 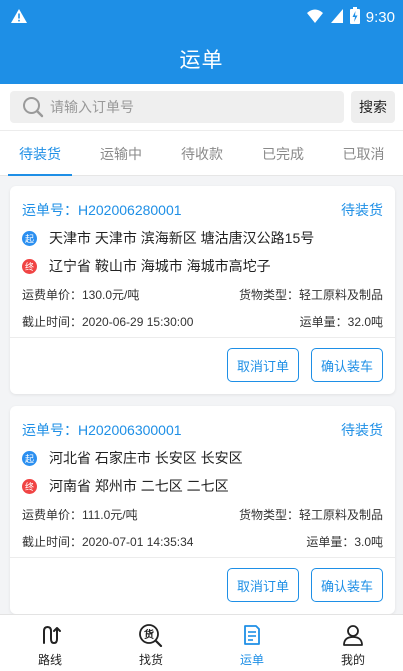 What do you see at coordinates (150, 660) in the screenshot?
I see `nav-label-find-cargo: 找货` at bounding box center [150, 660].